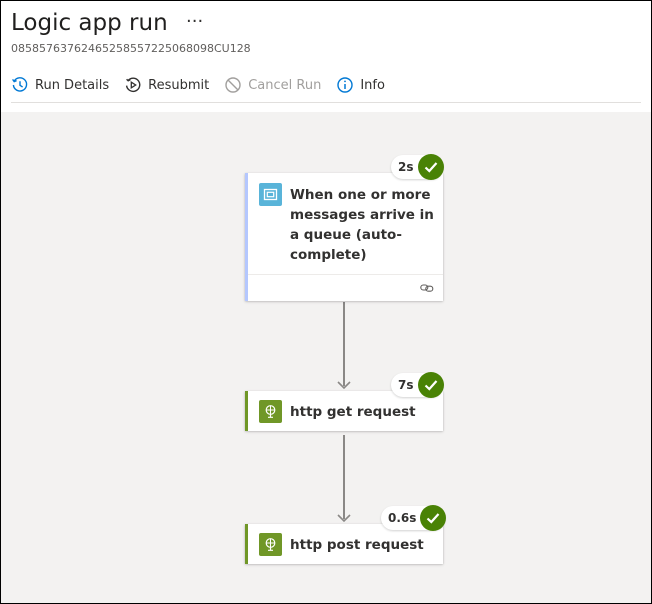 The image size is (652, 604). What do you see at coordinates (406, 167) in the screenshot?
I see `duration-label: 2s` at bounding box center [406, 167].